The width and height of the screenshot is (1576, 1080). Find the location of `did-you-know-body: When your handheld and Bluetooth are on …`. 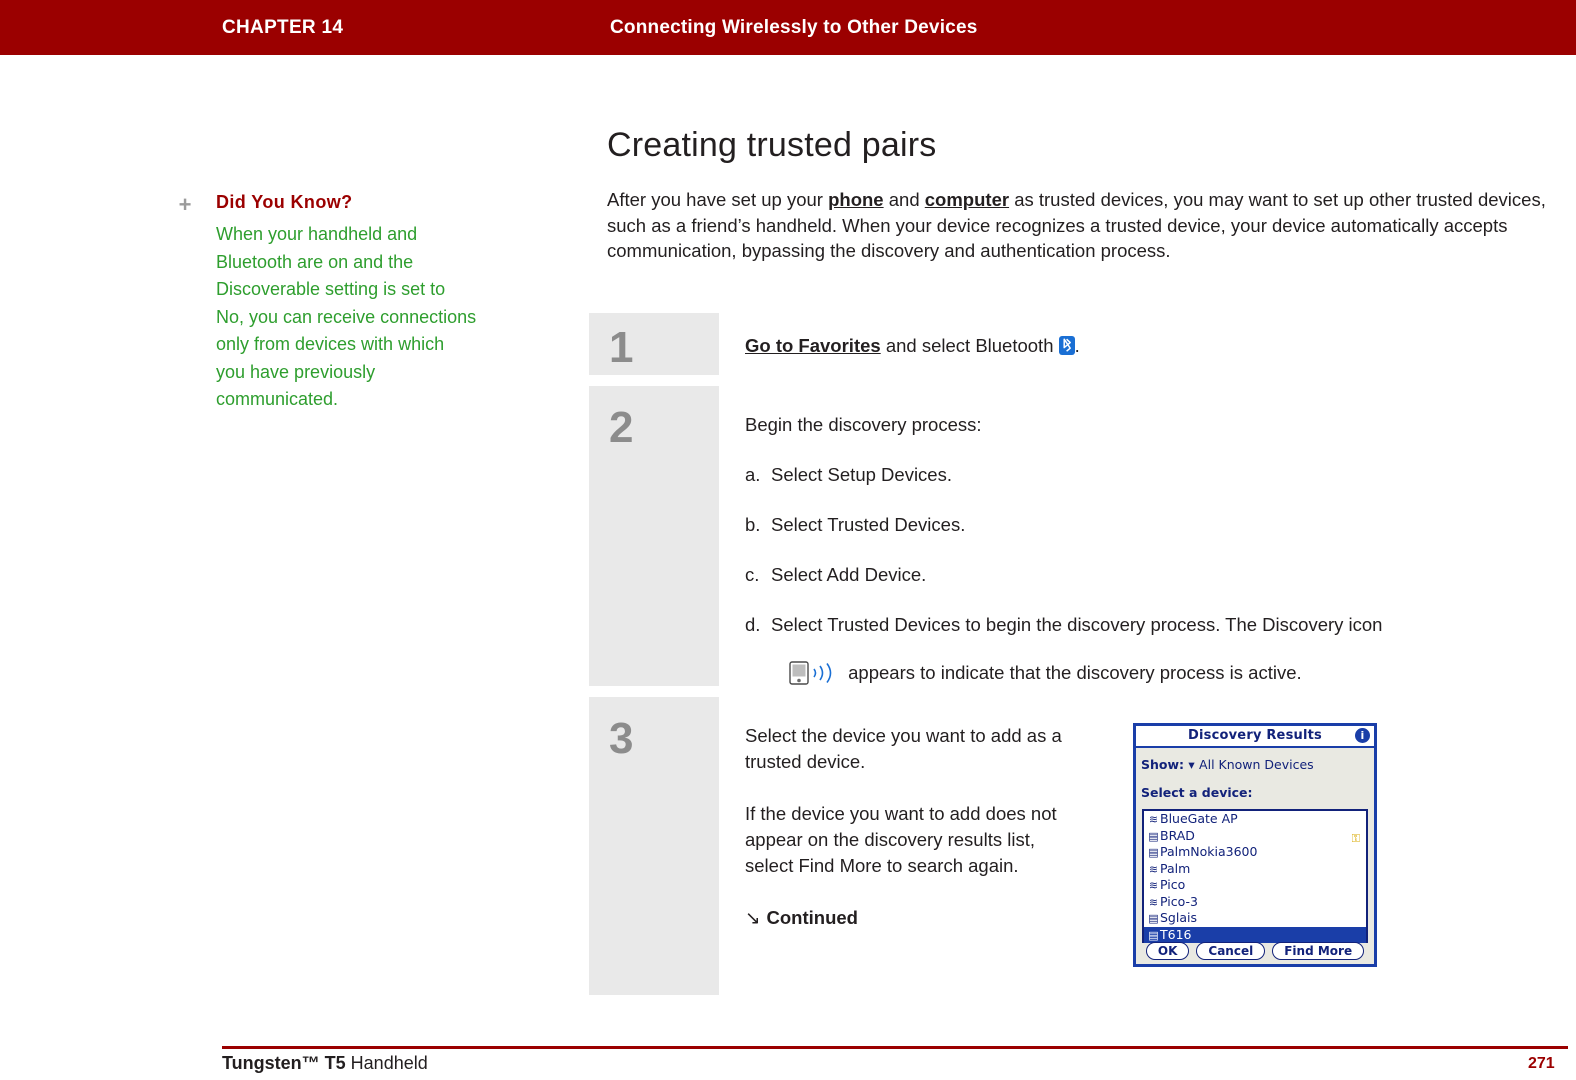

did-you-know-body: When your handheld and Bluetooth are on … is located at coordinates (346, 316).